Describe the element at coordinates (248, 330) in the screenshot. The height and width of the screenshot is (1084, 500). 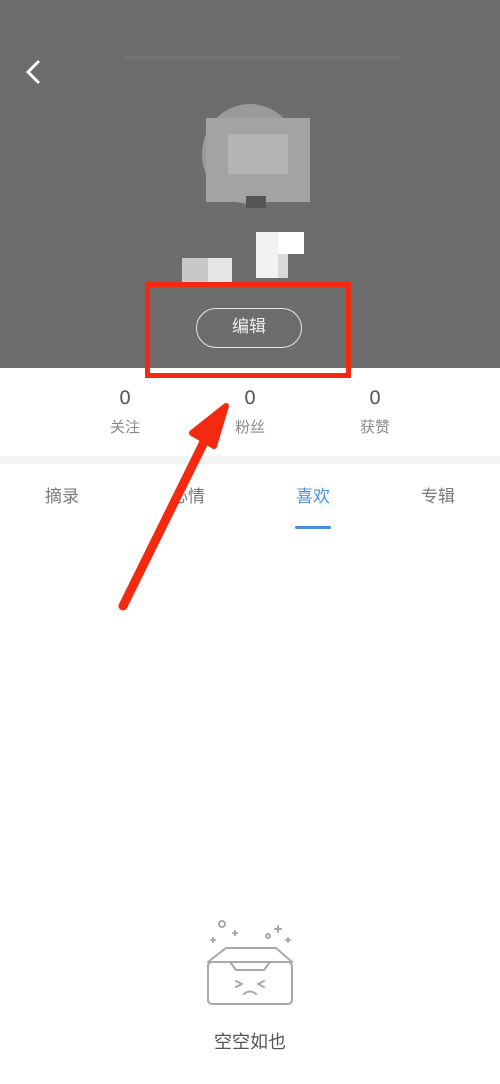
I see `annotation-highlight-box` at that location.